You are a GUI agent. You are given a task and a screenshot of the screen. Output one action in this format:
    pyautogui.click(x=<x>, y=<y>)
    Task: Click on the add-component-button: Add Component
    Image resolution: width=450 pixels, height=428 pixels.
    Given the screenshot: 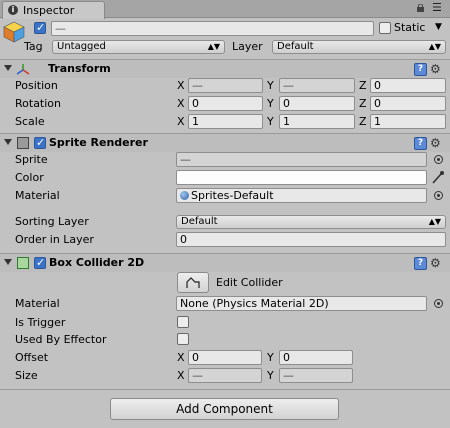 What is the action you would take?
    pyautogui.click(x=224, y=409)
    